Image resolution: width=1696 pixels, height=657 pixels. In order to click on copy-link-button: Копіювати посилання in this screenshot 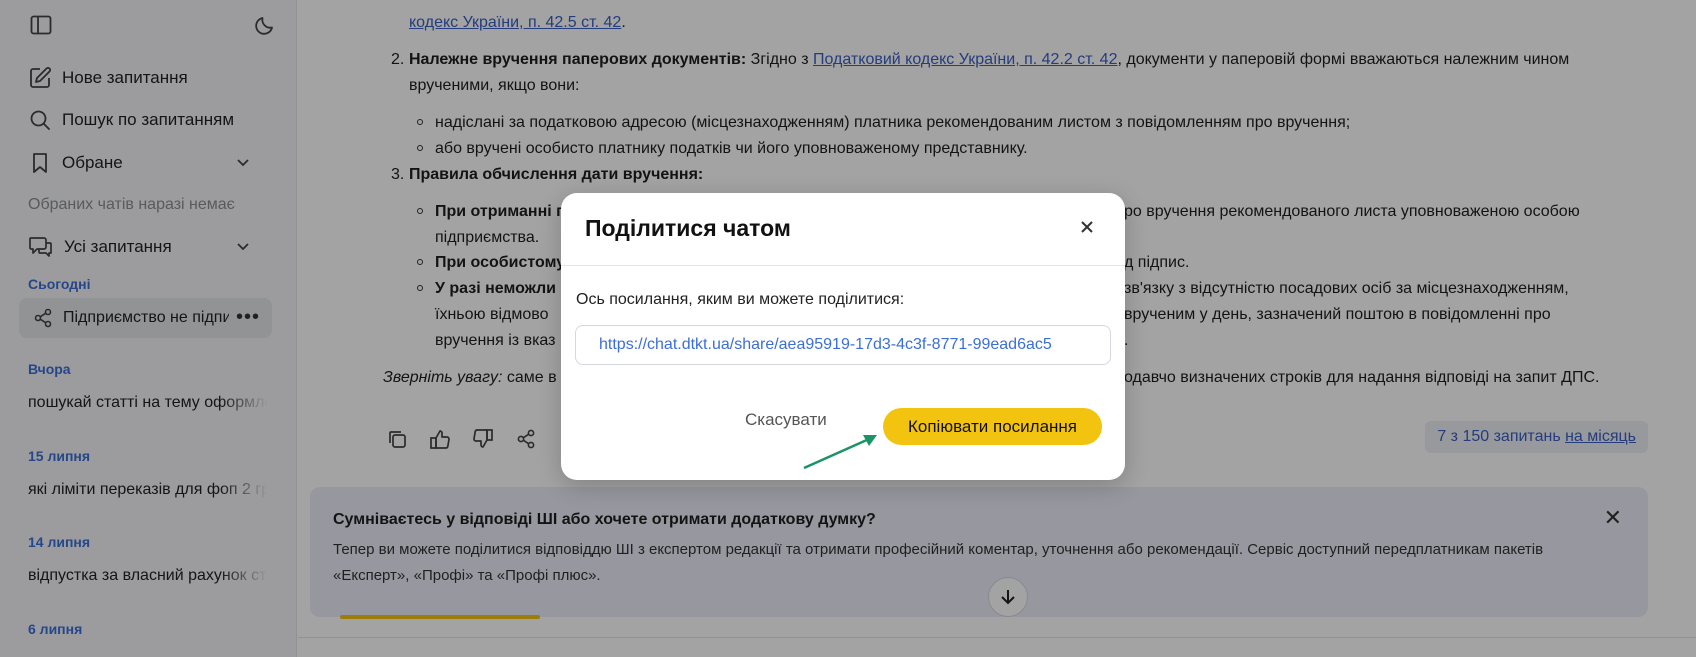, I will do `click(992, 426)`.